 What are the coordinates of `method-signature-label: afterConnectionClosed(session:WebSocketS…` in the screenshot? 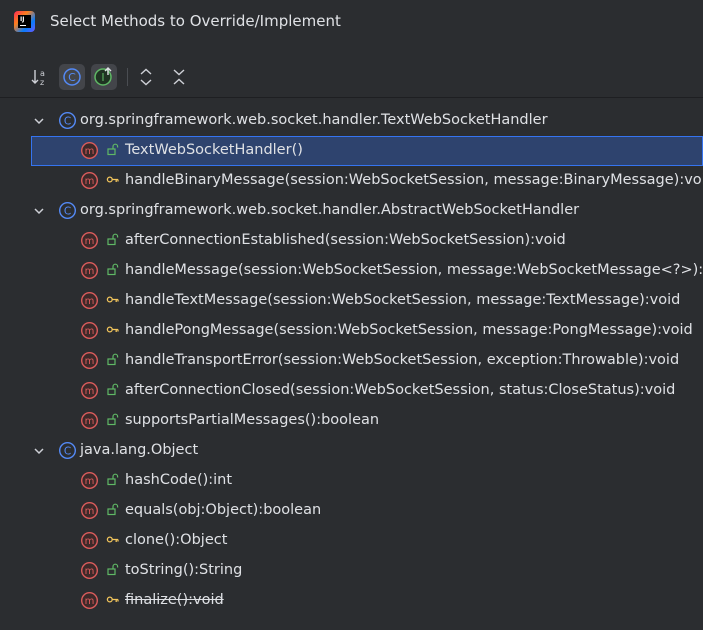 It's located at (400, 390).